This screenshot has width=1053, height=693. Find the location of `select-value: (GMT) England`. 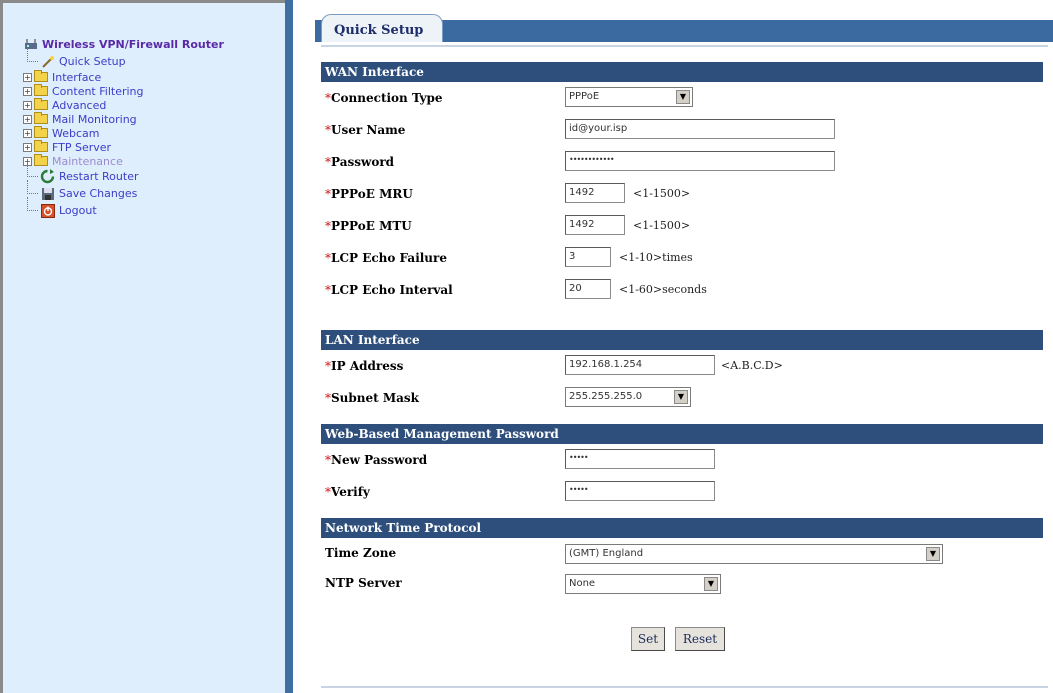

select-value: (GMT) England is located at coordinates (606, 553).